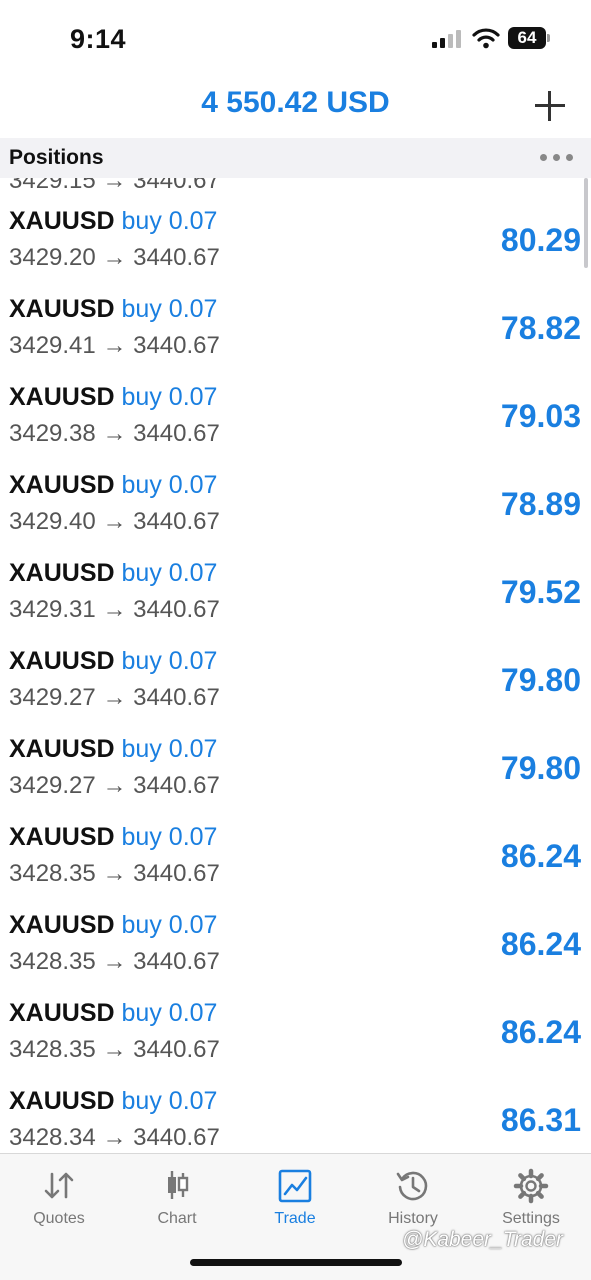 This screenshot has height=1280, width=591. Describe the element at coordinates (447, 39) in the screenshot. I see `cellular-signal-icon` at that location.